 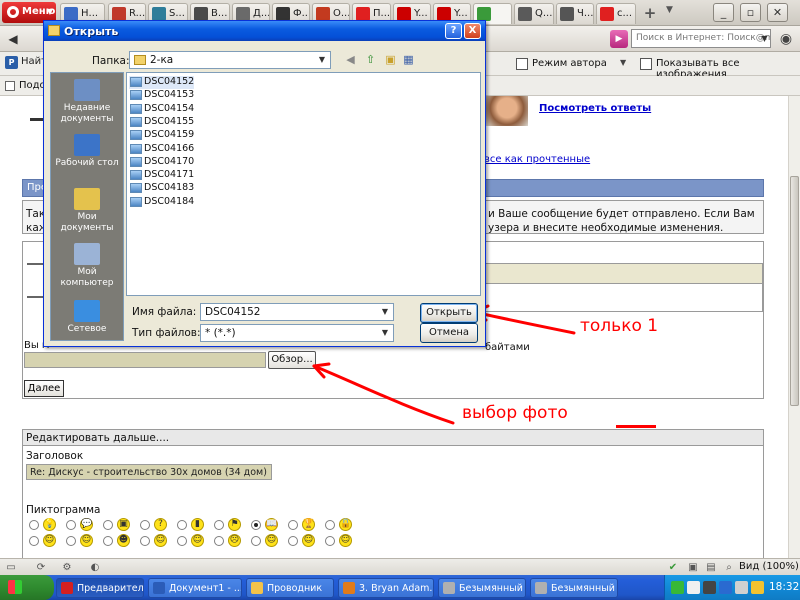 What do you see at coordinates (711, 567) in the screenshot?
I see `image-icon: ▤` at bounding box center [711, 567].